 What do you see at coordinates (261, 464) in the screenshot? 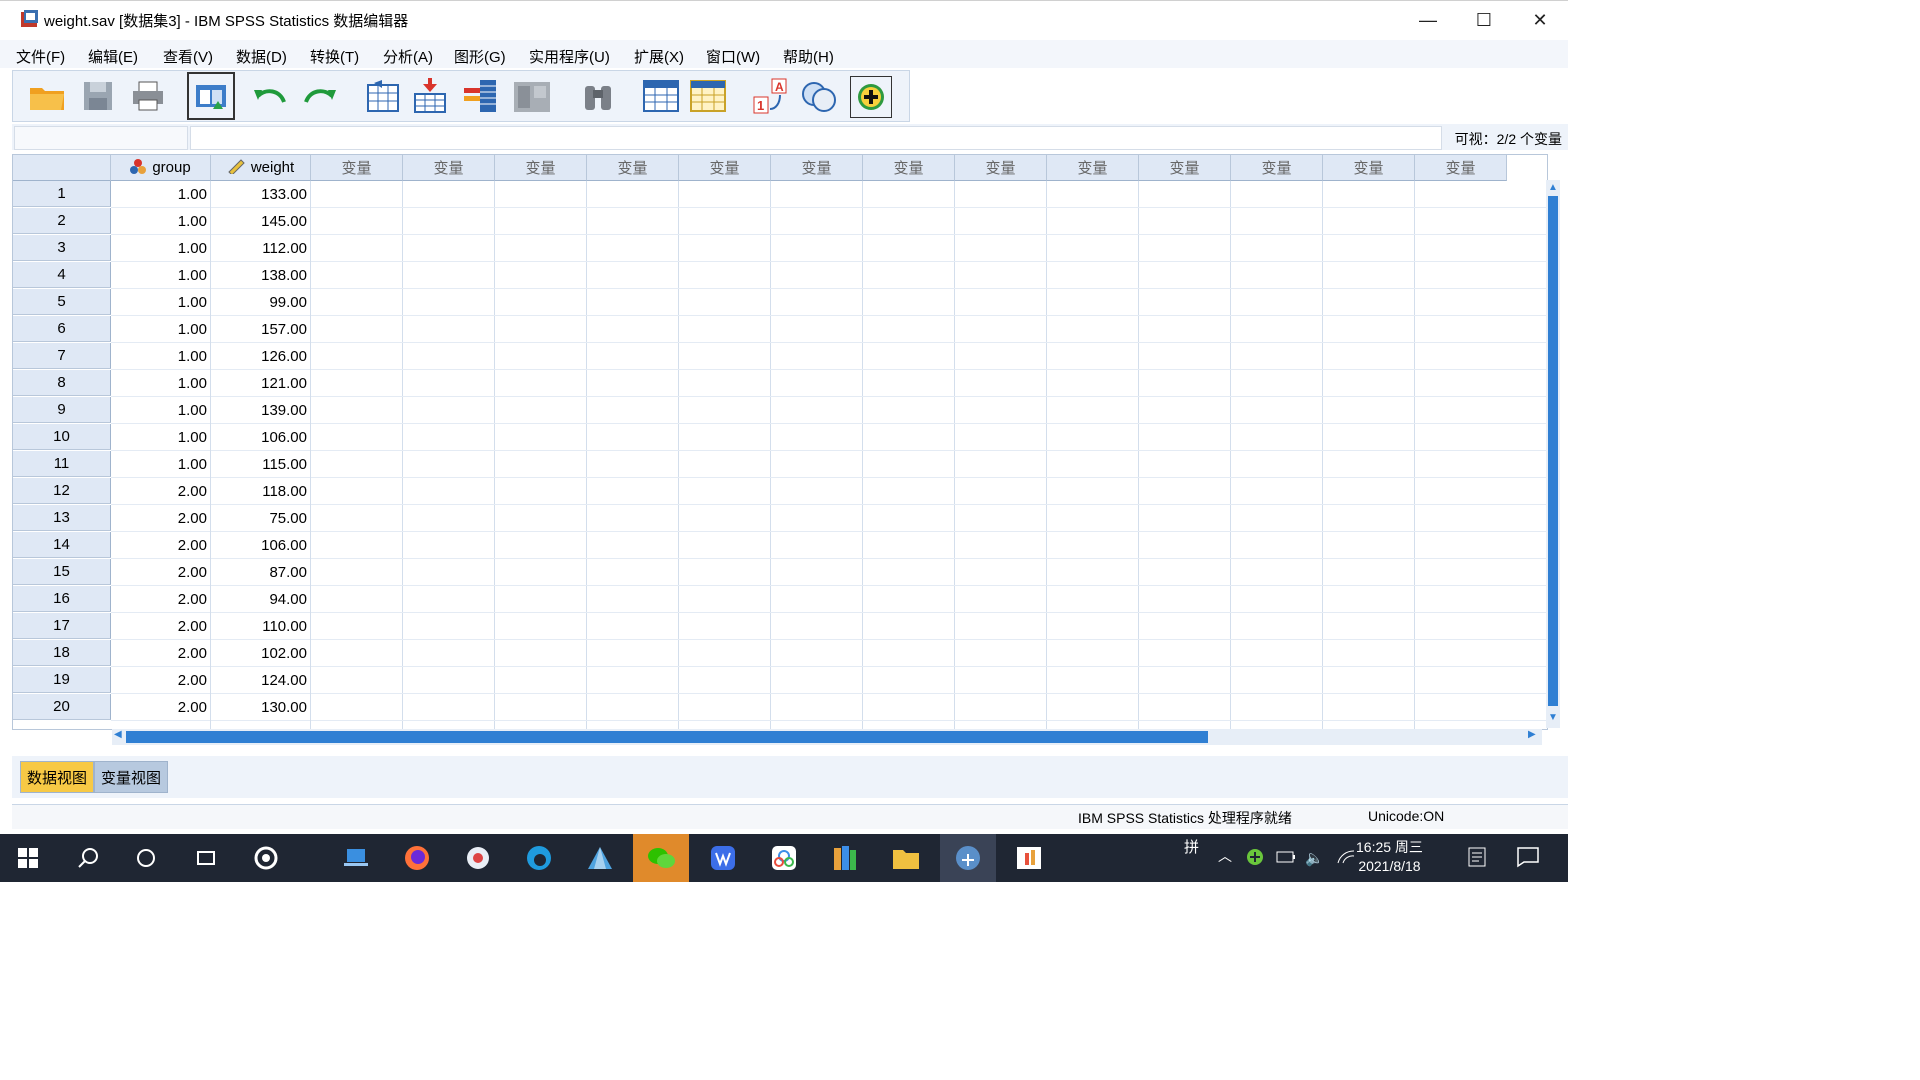
I see `table-cell-weight: 115.00` at bounding box center [261, 464].